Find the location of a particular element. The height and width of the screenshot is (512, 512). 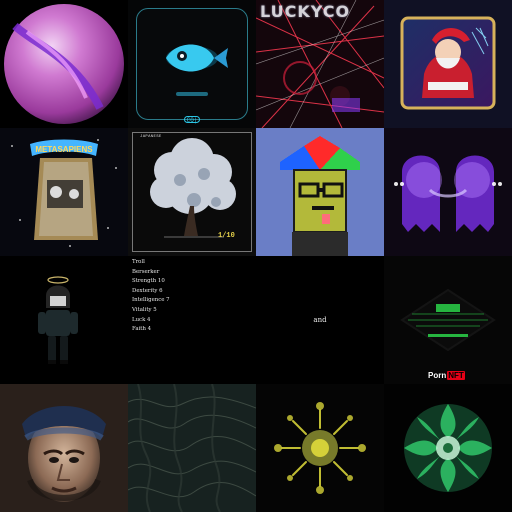

stats-strength: Strength 10 is located at coordinates (148, 281).